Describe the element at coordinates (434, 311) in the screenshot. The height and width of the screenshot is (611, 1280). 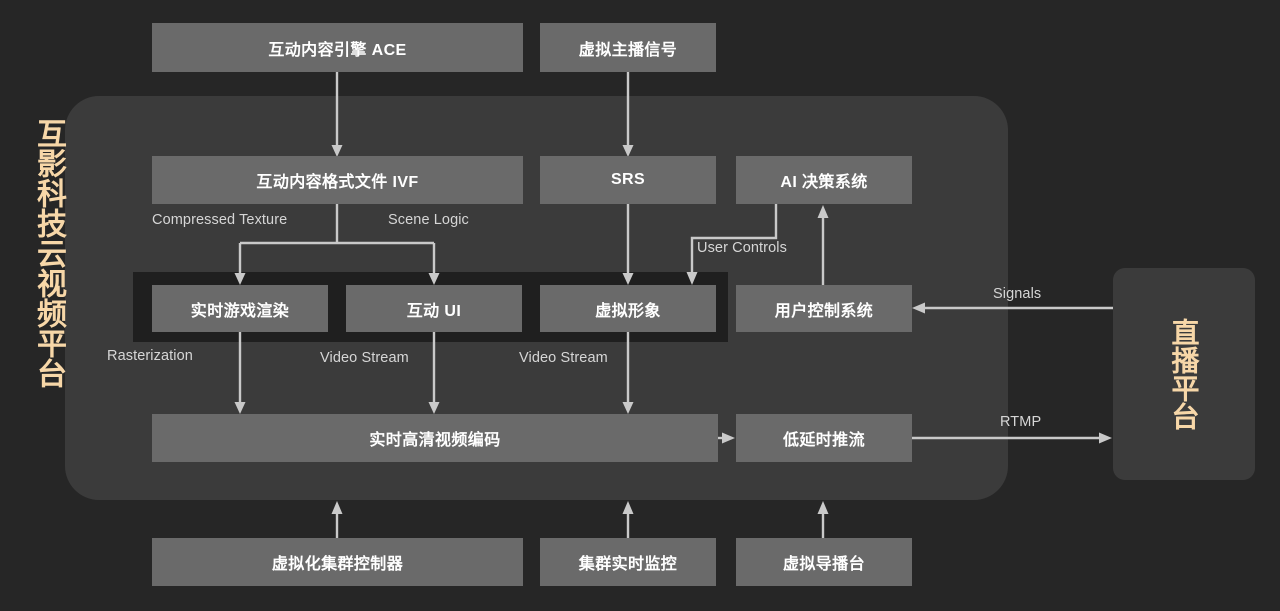
I see `node-label: 互动 UI` at that location.